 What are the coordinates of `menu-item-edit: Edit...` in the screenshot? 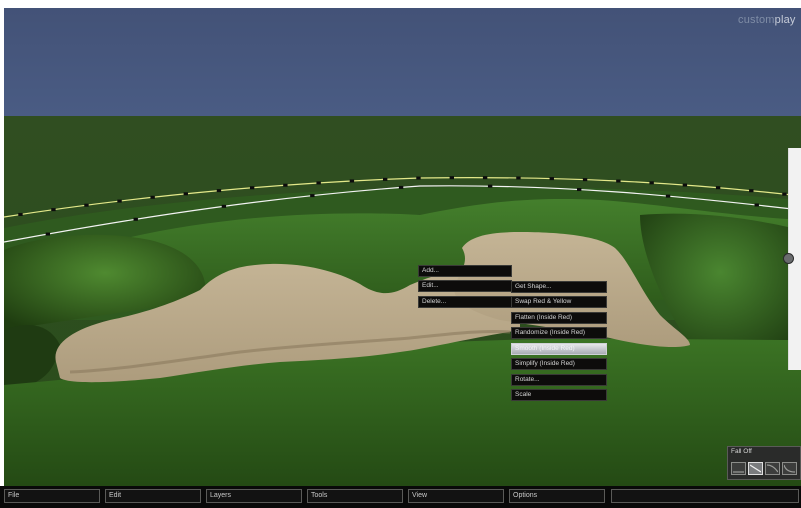 It's located at (465, 286).